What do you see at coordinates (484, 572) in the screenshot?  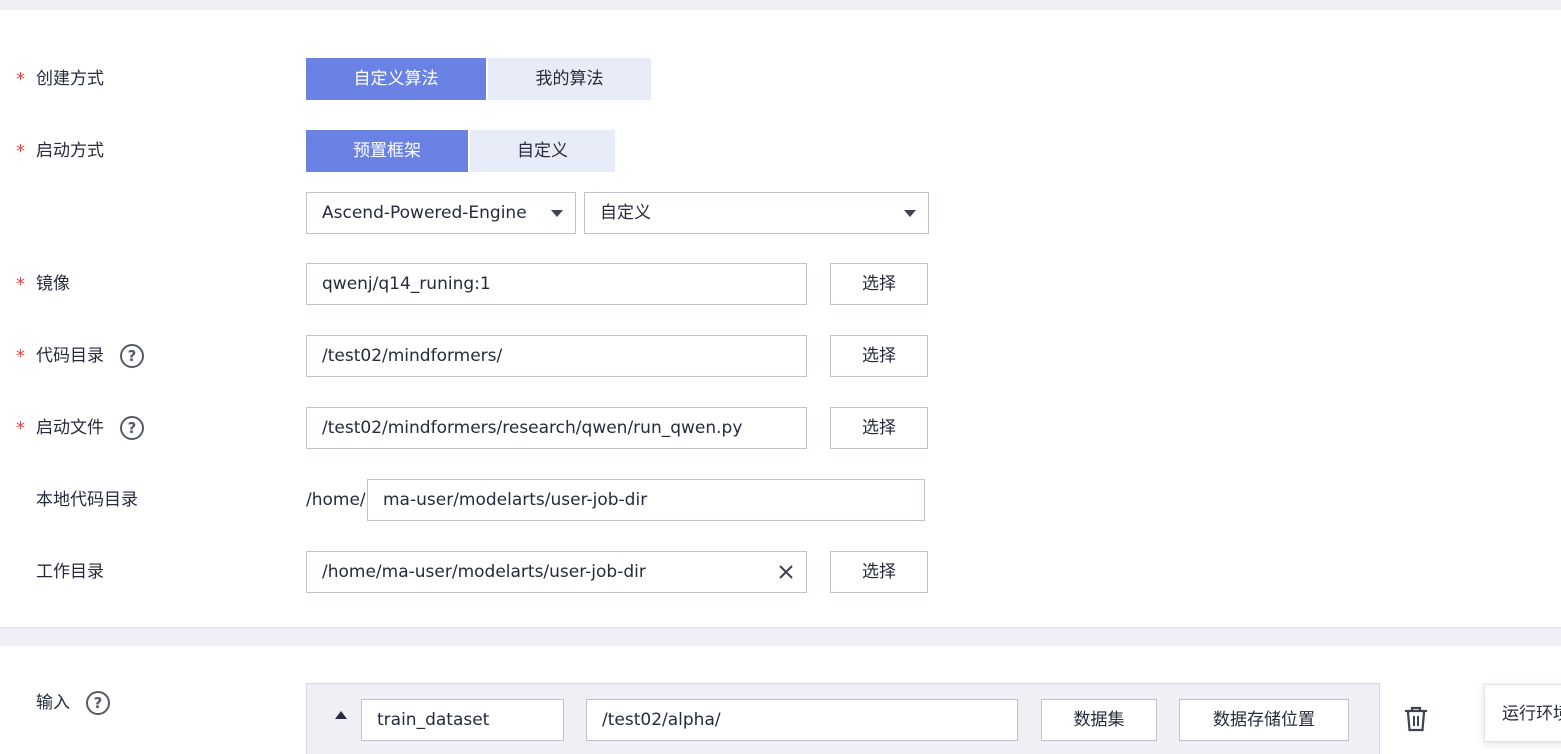 I see `work-dir-input-value: /home/ma-user/modelarts/user-job-dir` at bounding box center [484, 572].